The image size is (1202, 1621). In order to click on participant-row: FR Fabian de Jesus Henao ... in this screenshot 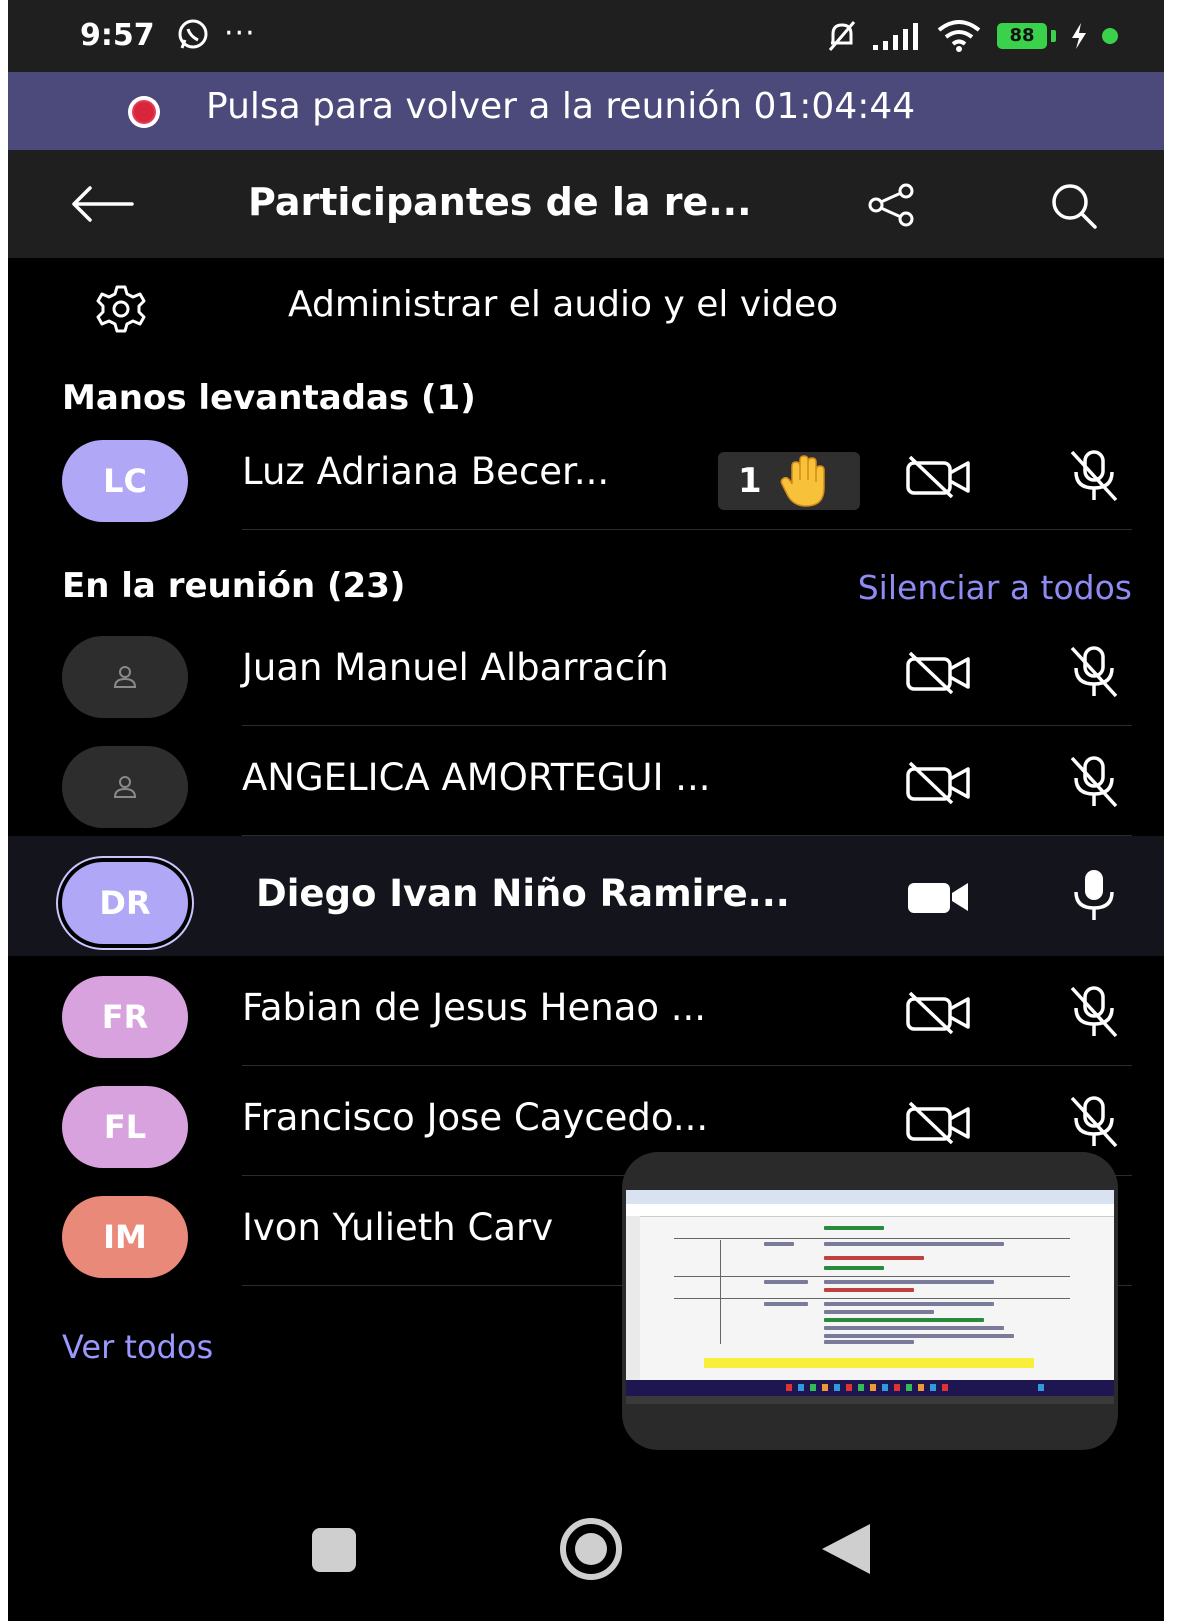, I will do `click(586, 1011)`.